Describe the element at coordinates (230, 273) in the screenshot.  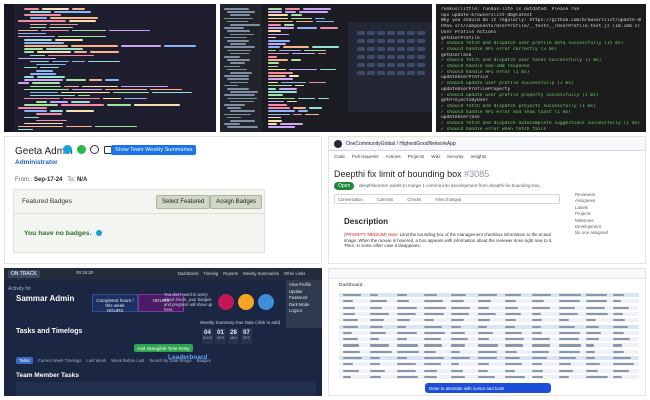
I see `nav-item: Reports` at that location.